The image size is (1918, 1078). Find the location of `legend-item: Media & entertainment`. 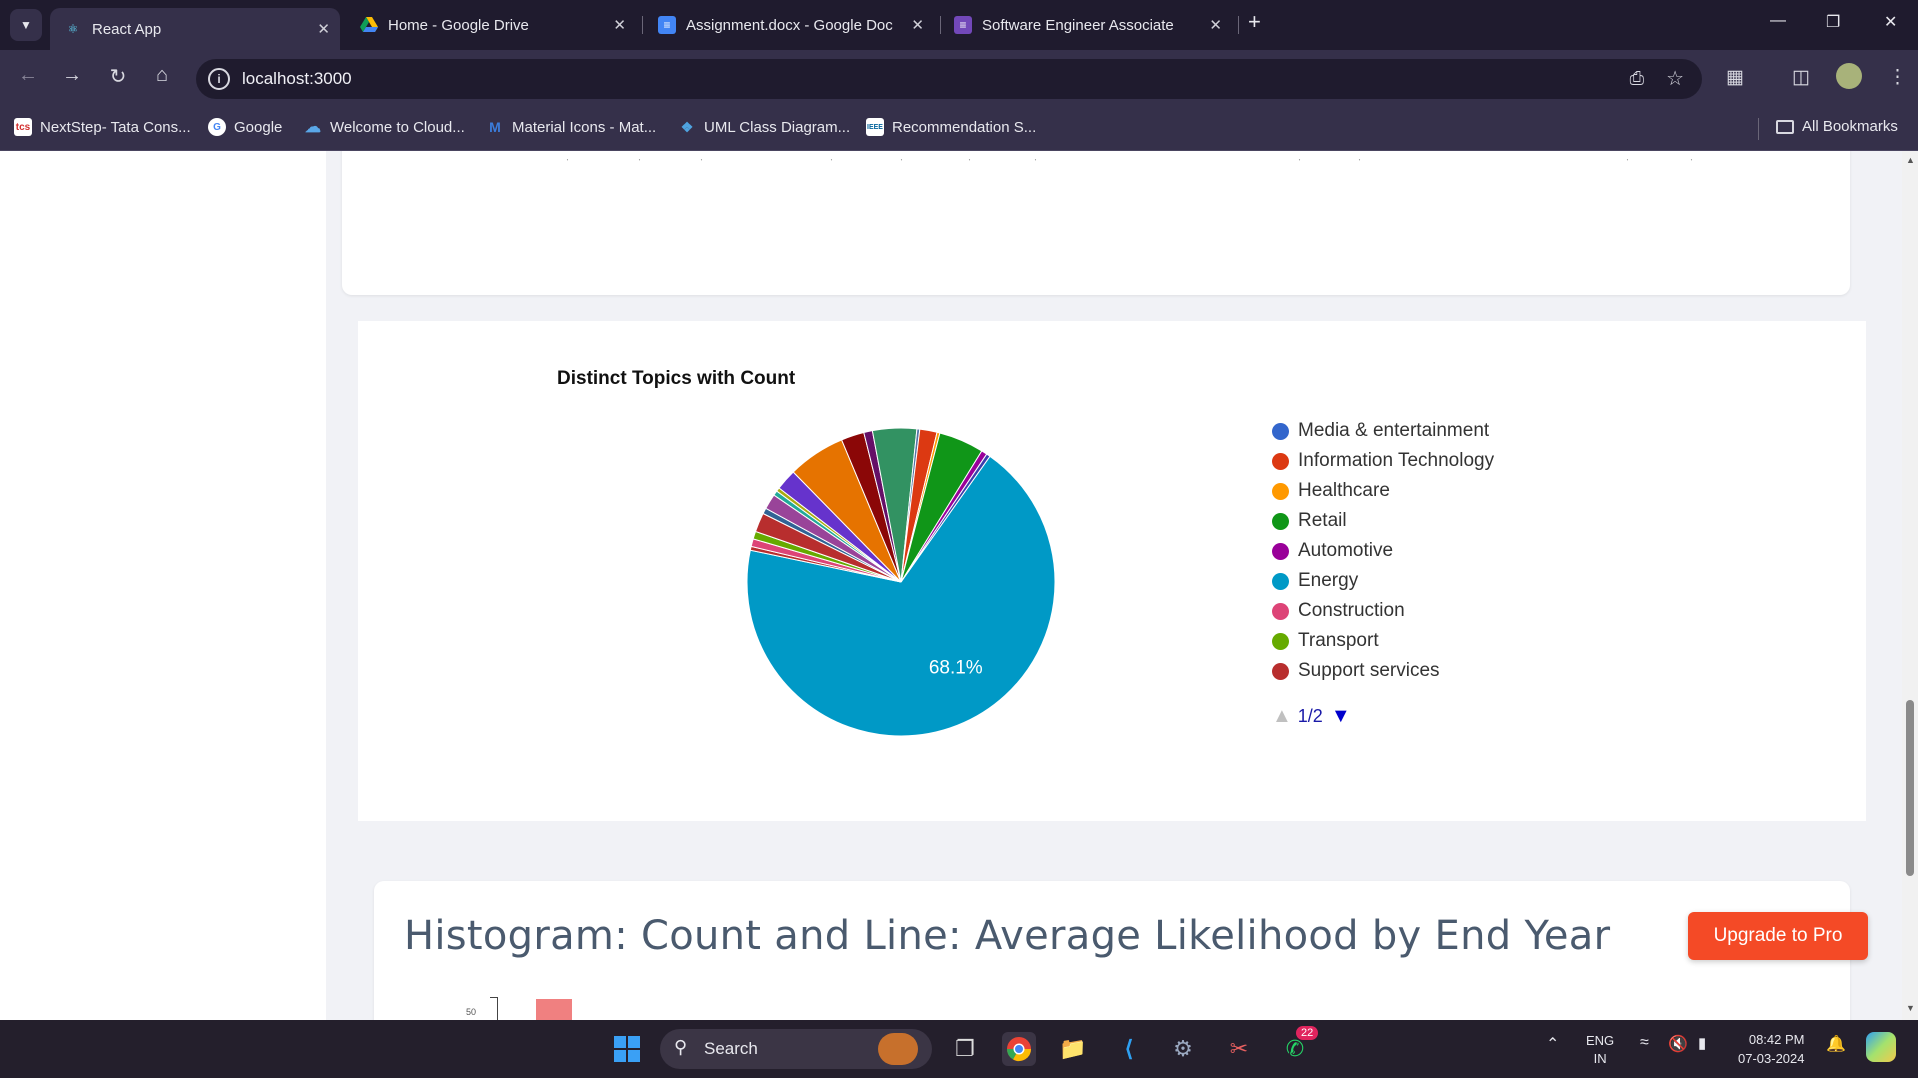

legend-item: Media & entertainment is located at coordinates (1383, 431).